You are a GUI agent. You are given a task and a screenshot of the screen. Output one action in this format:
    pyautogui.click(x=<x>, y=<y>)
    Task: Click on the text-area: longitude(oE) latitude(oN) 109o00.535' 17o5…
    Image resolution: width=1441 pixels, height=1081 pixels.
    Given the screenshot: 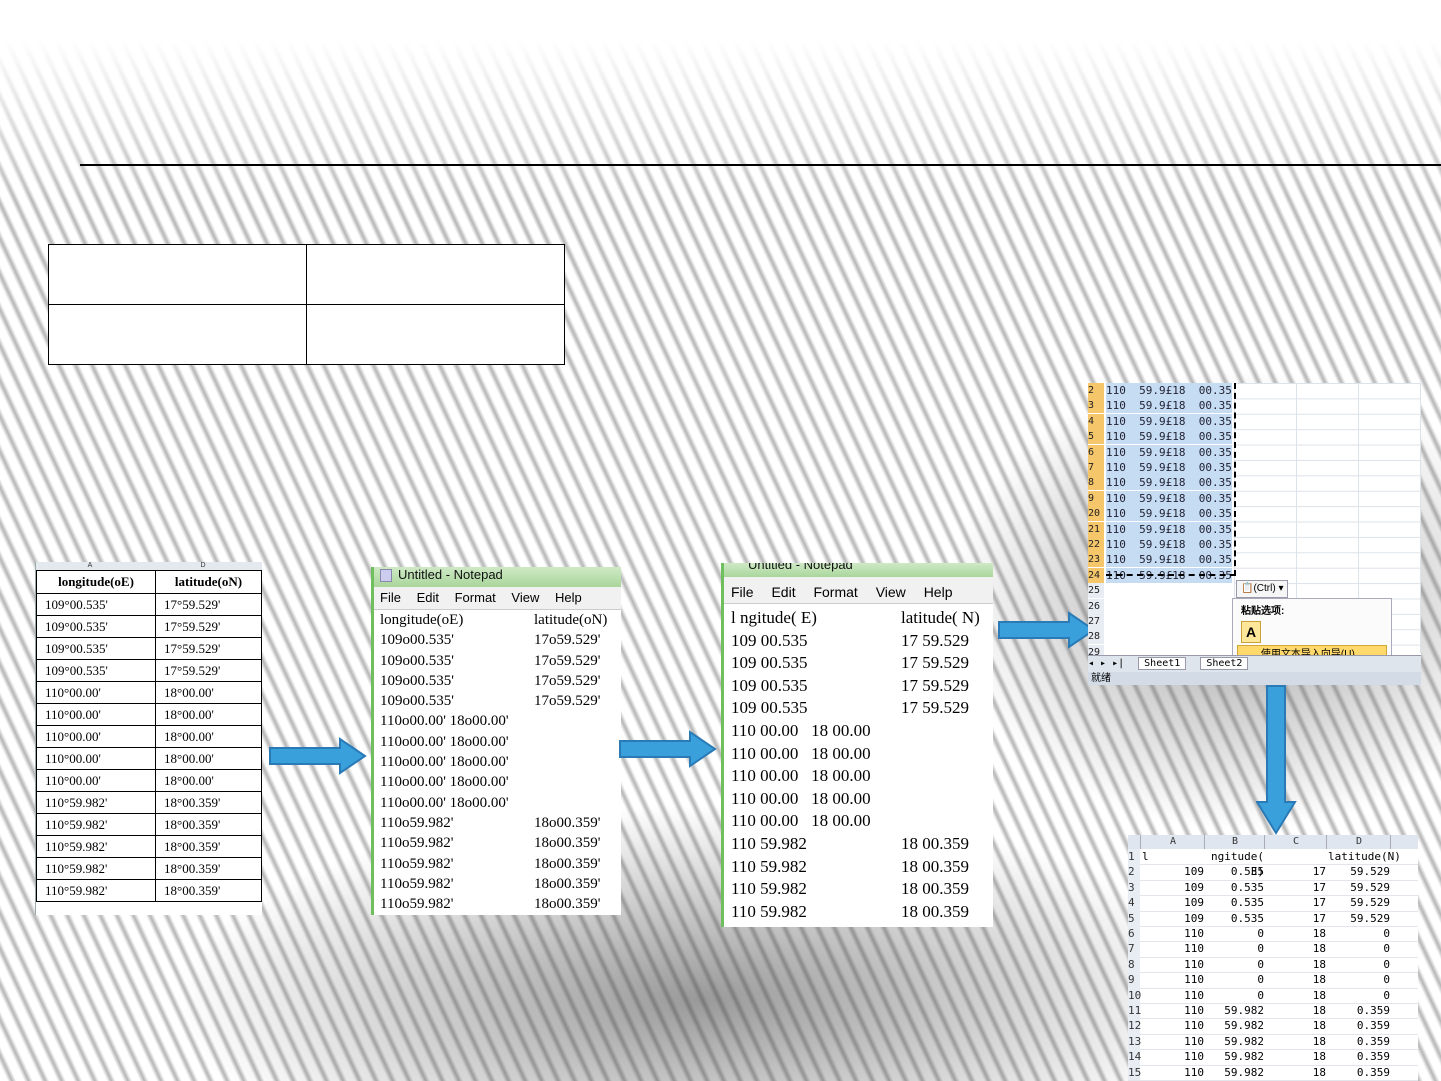 What is the action you would take?
    pyautogui.click(x=497, y=762)
    